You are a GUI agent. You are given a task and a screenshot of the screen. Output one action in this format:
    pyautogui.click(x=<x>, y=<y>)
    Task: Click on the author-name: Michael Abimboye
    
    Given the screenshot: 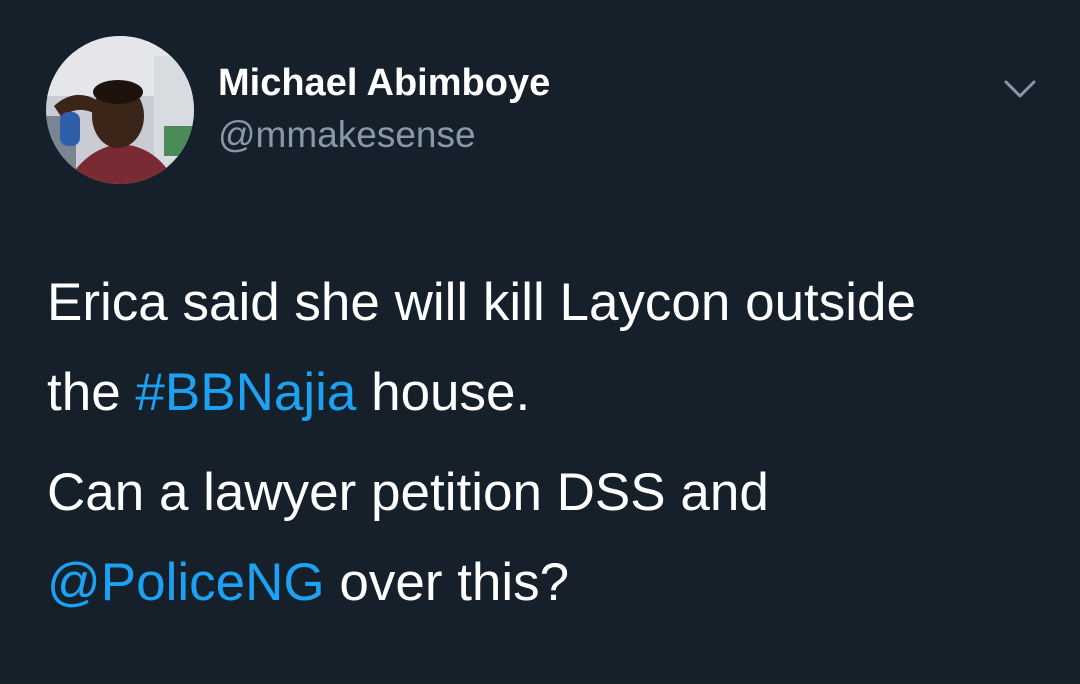 What is the action you would take?
    pyautogui.click(x=384, y=83)
    